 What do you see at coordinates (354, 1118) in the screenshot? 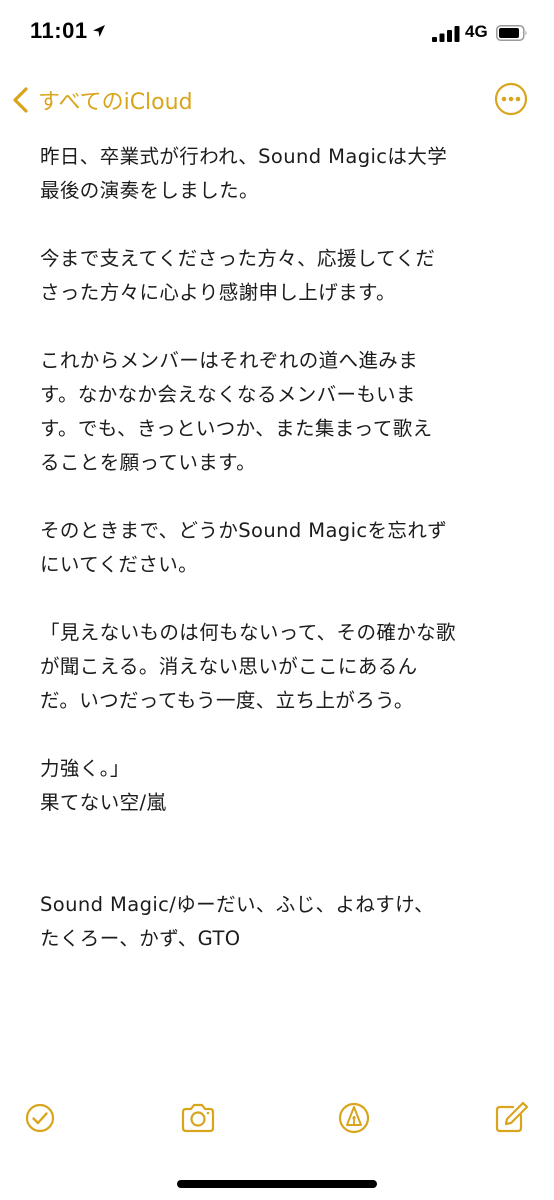
I see `pen-tip-circle-icon` at bounding box center [354, 1118].